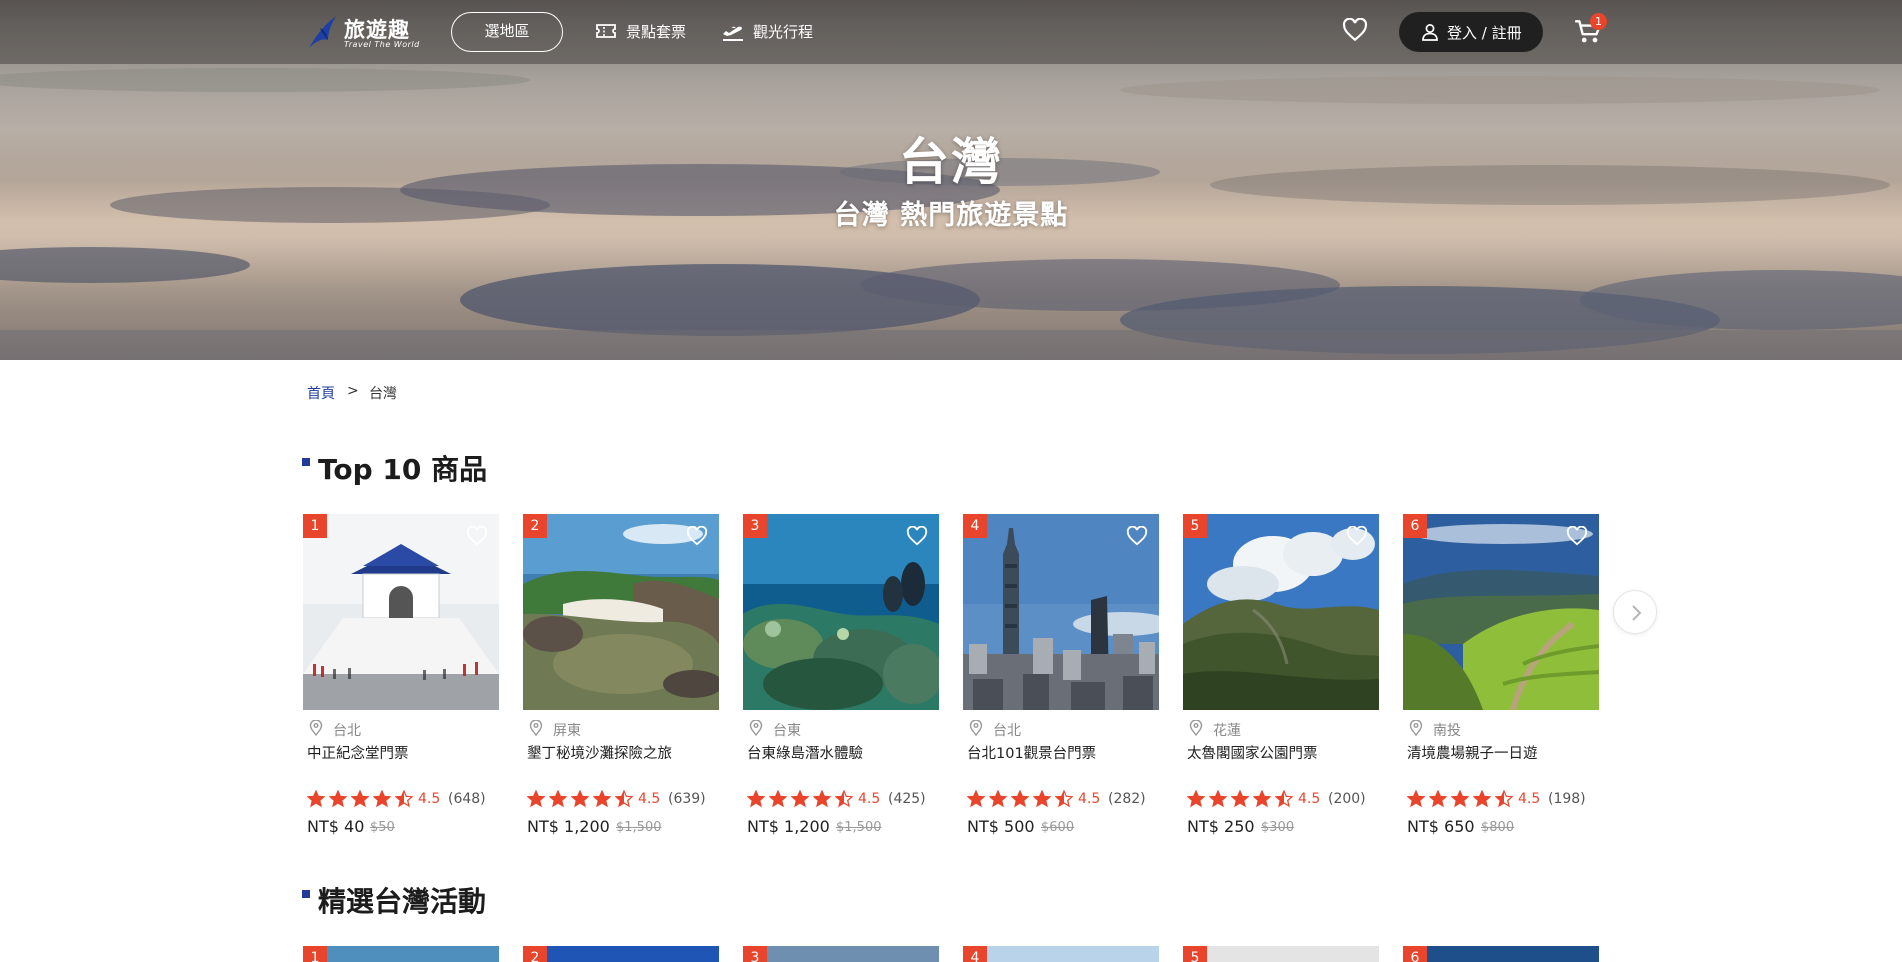 This screenshot has height=962, width=1902. Describe the element at coordinates (1127, 799) in the screenshot. I see `review-count: (282)` at that location.